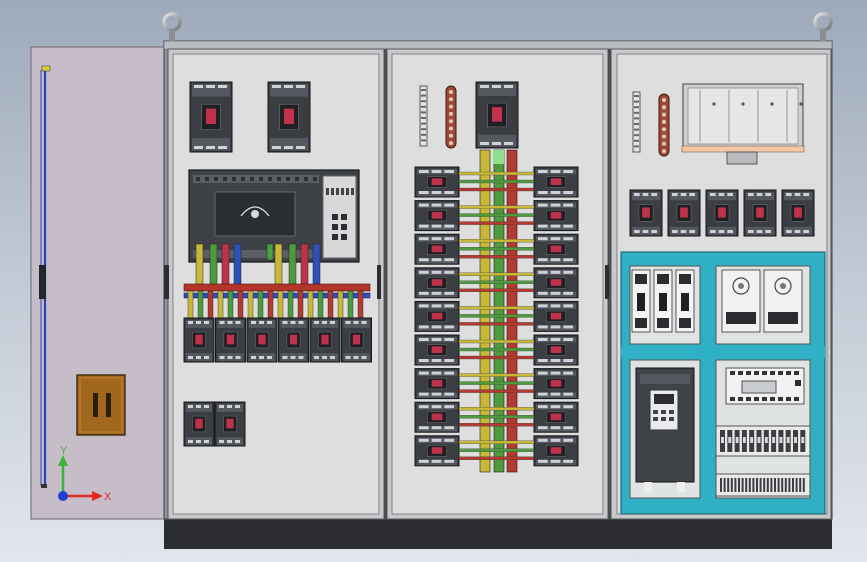 The image size is (867, 562). What do you see at coordinates (108, 497) in the screenshot?
I see `x-axis-label: X` at bounding box center [108, 497].